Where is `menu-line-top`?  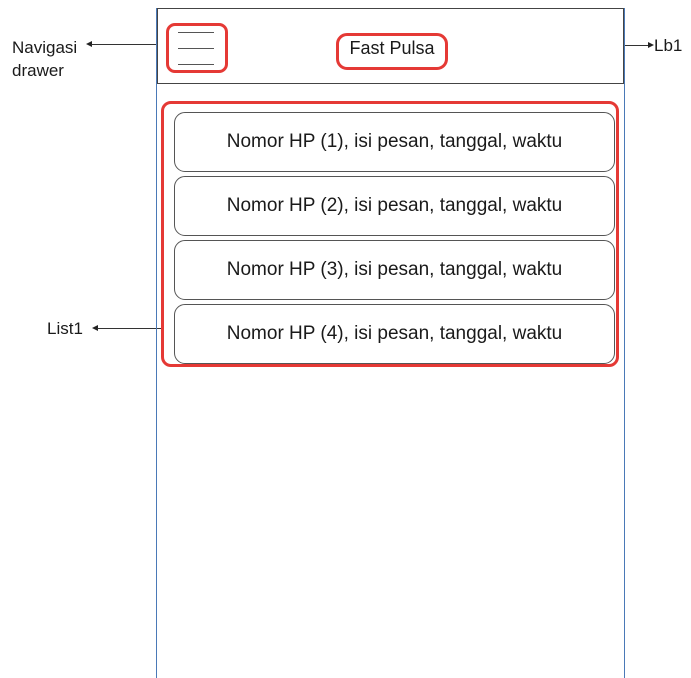
menu-line-top is located at coordinates (196, 32).